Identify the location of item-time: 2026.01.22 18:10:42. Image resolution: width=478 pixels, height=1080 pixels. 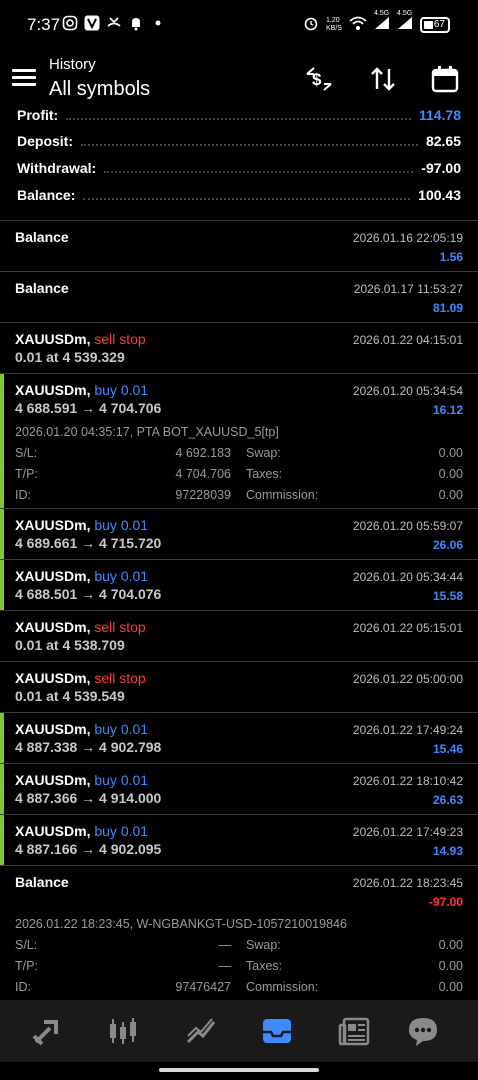
(407, 781).